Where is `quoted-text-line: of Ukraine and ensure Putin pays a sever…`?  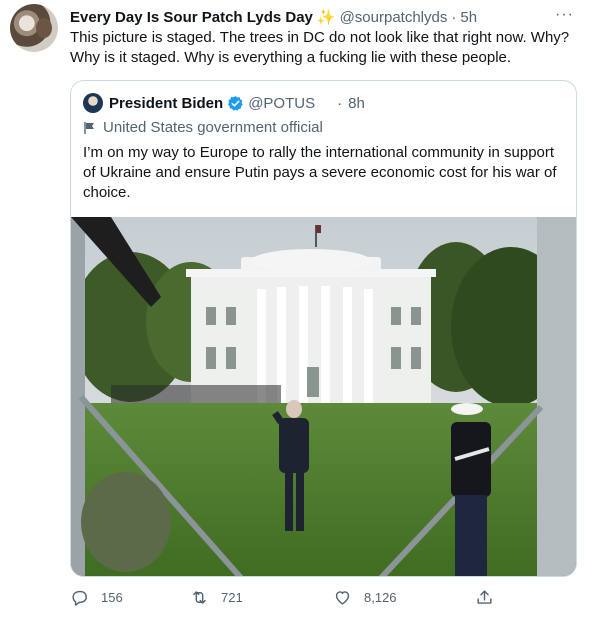 quoted-text-line: of Ukraine and ensure Putin pays a sever… is located at coordinates (320, 172).